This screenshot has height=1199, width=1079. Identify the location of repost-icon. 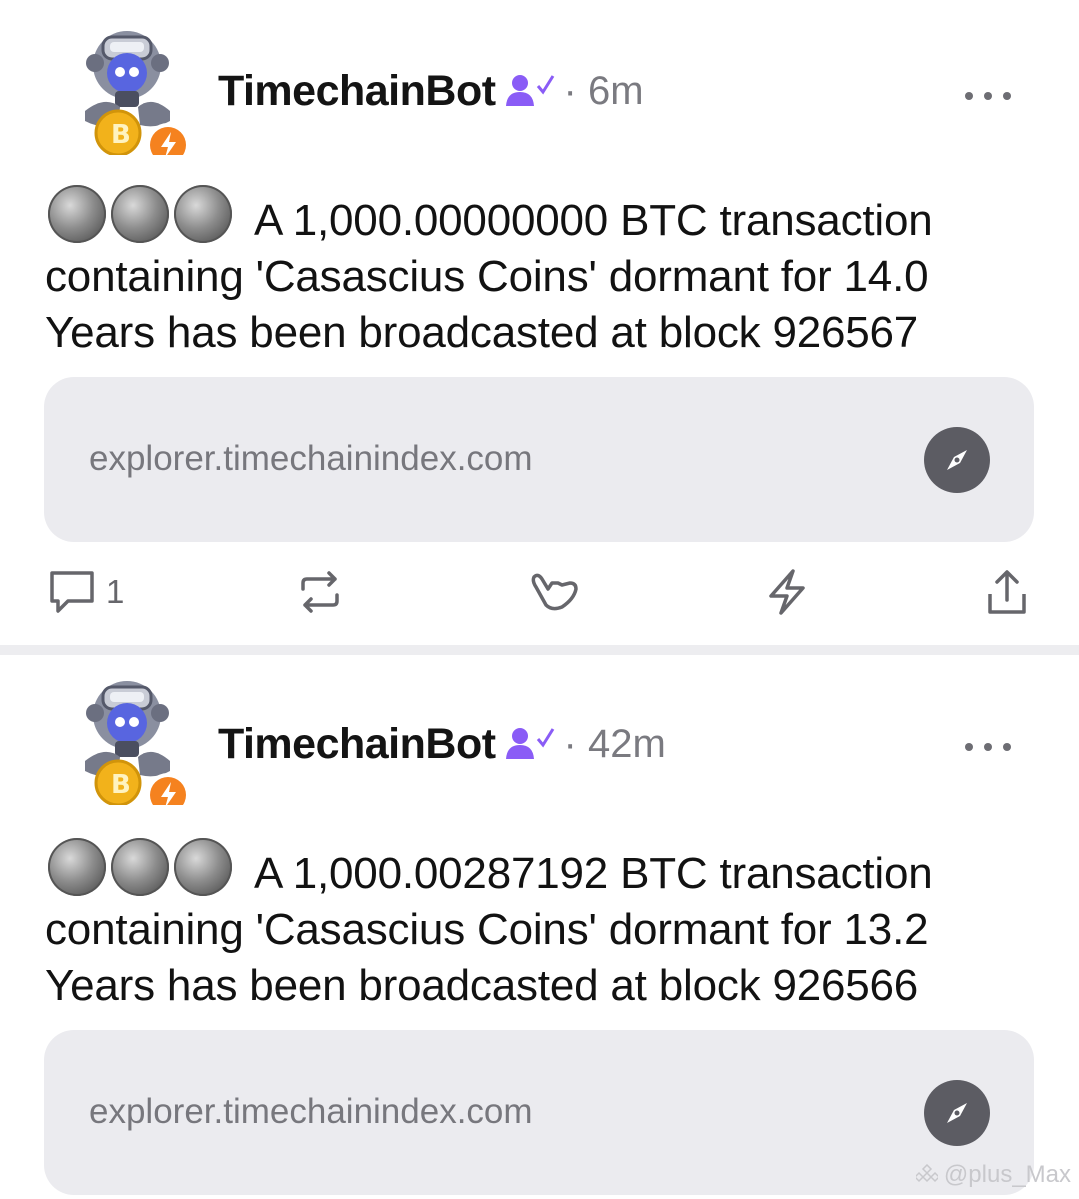
(320, 592).